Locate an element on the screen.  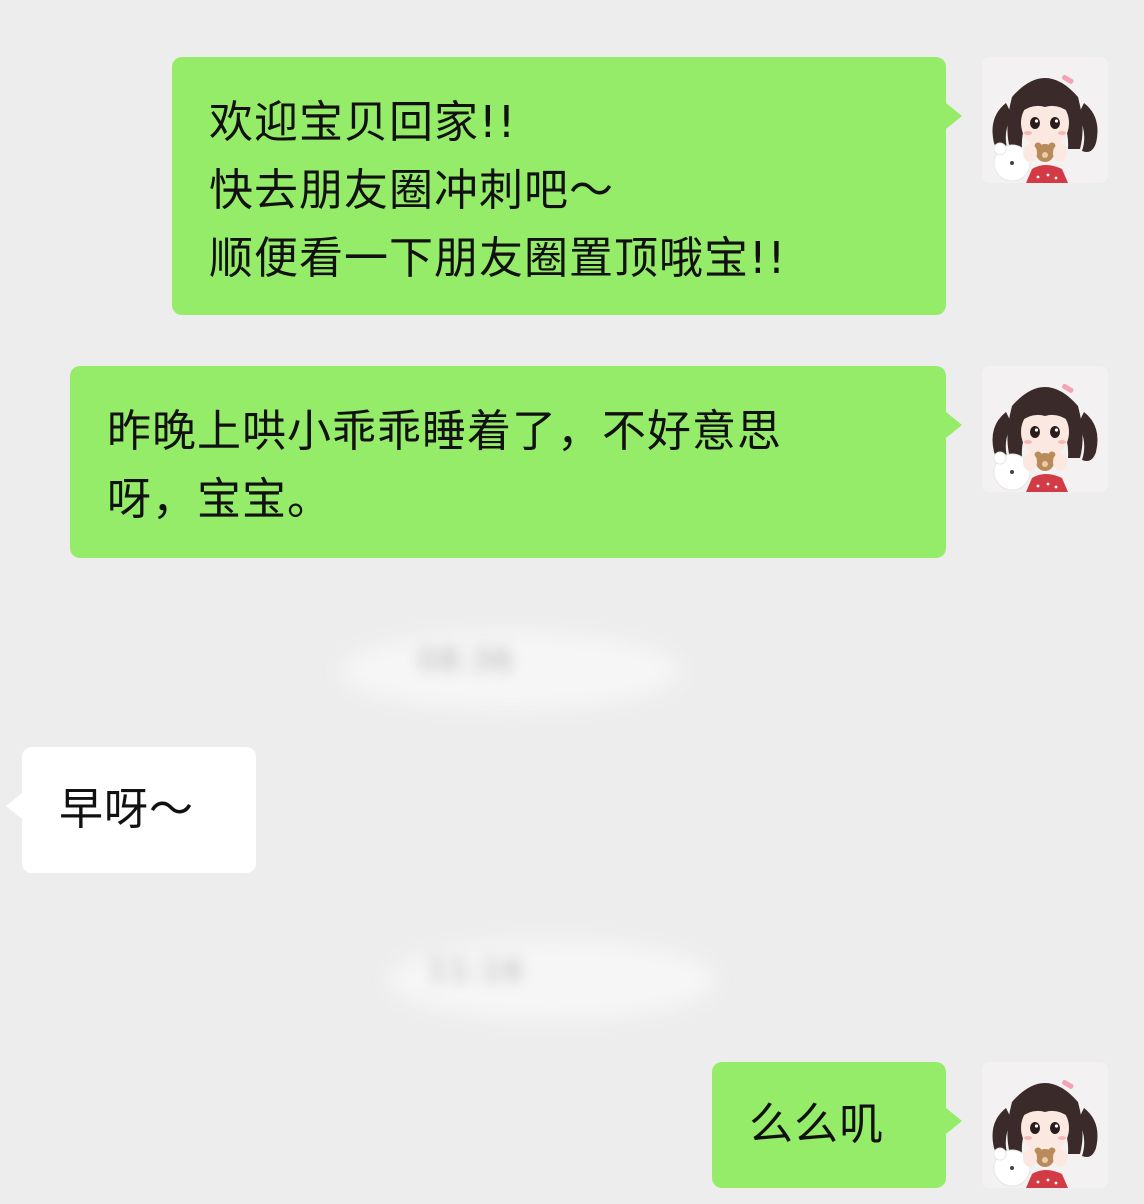
message-bubble: 欢迎宝贝回家!! 快去朋友圈冲刺吧～ 顺便看一下朋友圈置顶哦宝!! is located at coordinates (559, 186).